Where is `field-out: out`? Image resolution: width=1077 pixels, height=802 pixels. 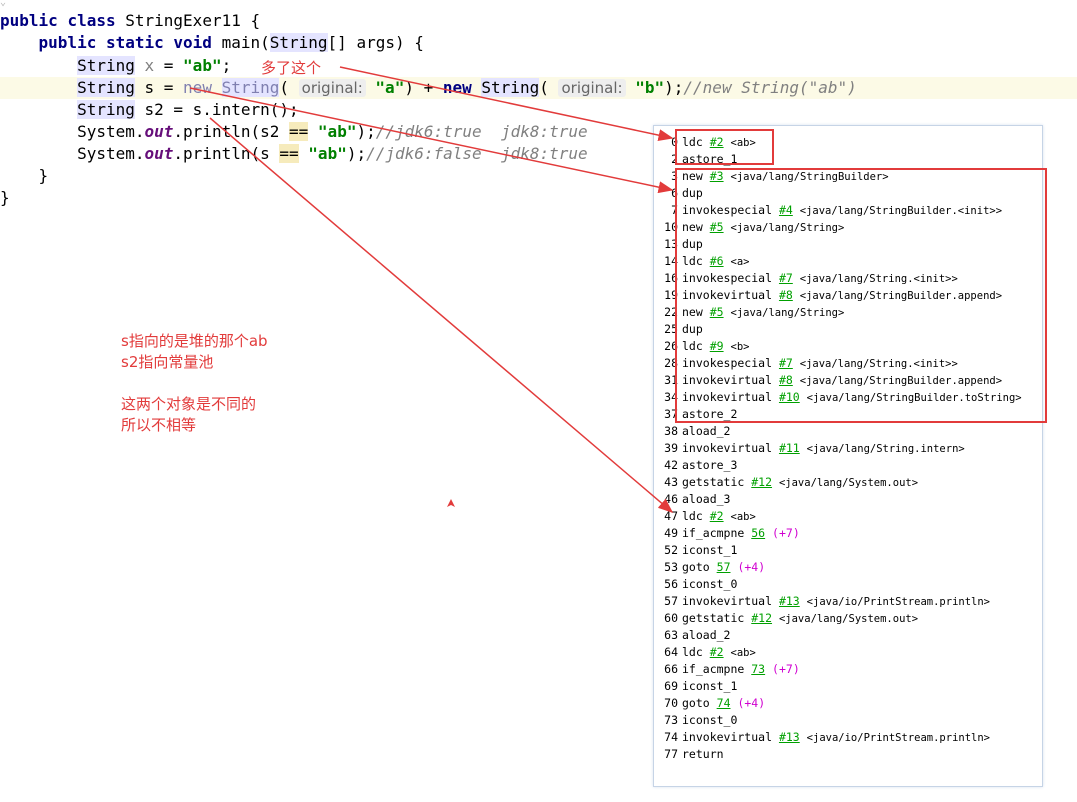 field-out: out is located at coordinates (159, 131).